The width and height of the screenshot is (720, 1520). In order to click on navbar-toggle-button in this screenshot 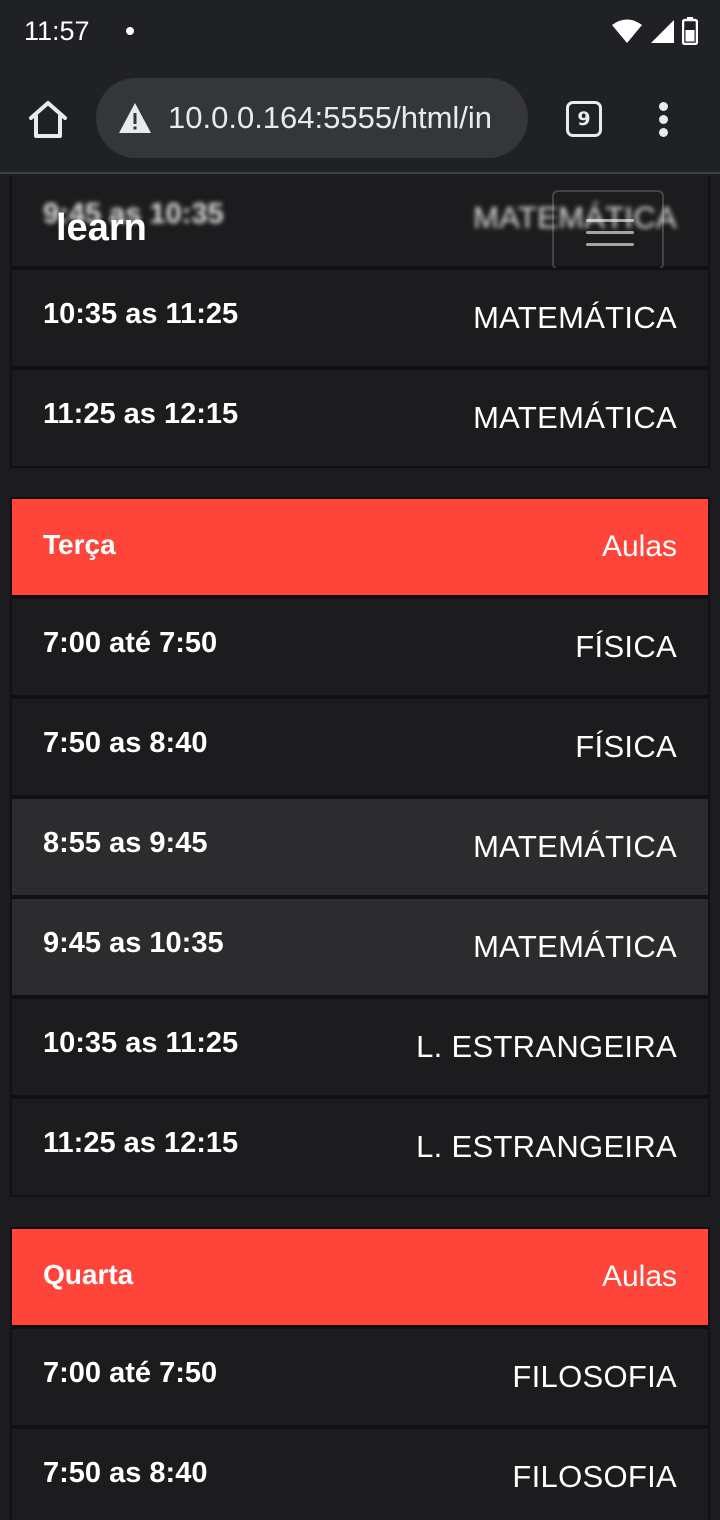, I will do `click(608, 230)`.